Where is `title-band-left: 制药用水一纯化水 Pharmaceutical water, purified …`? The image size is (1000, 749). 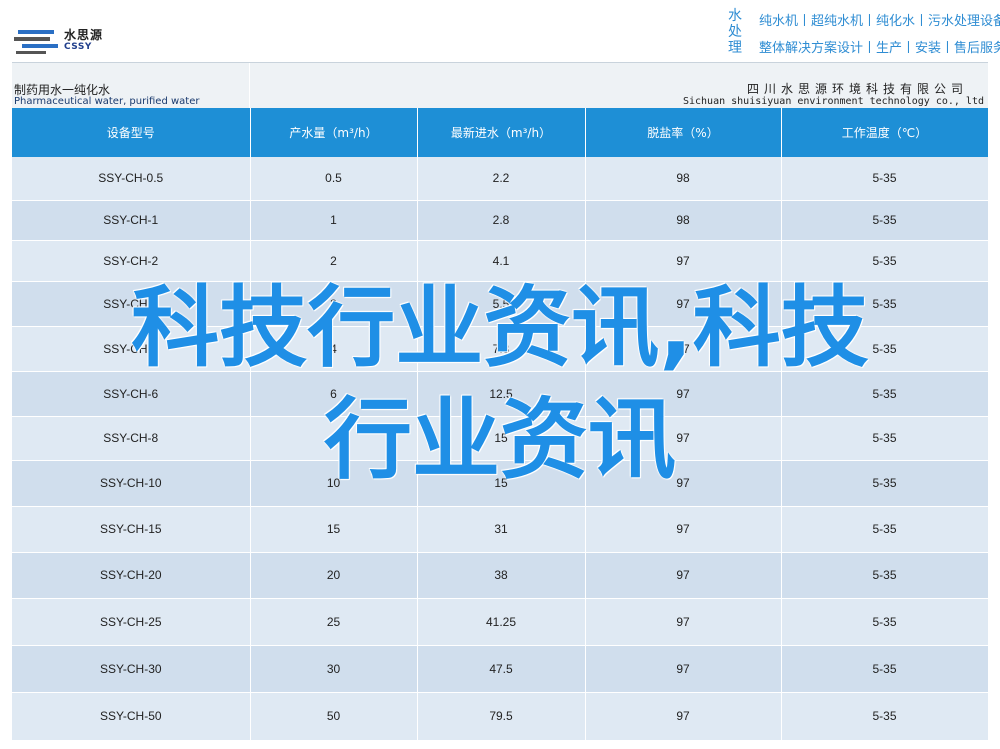 title-band-left: 制药用水一纯化水 Pharmaceutical water, purified … is located at coordinates (131, 86).